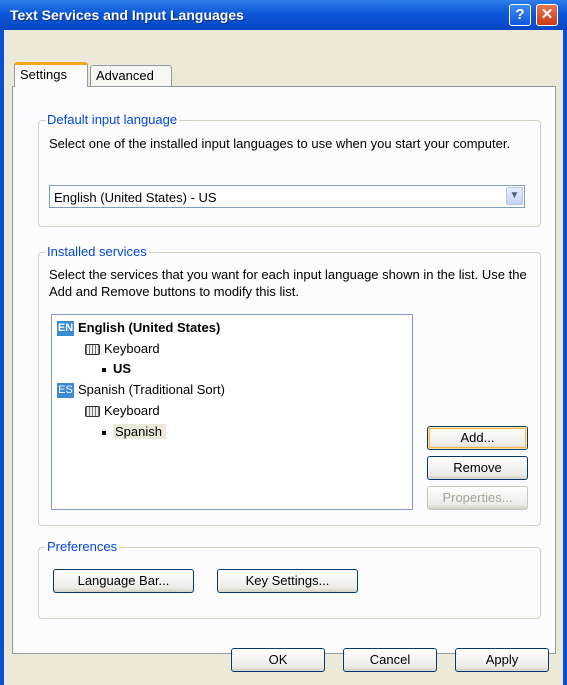 This screenshot has width=567, height=685. Describe the element at coordinates (65, 391) in the screenshot. I see `language-badge: ES` at that location.